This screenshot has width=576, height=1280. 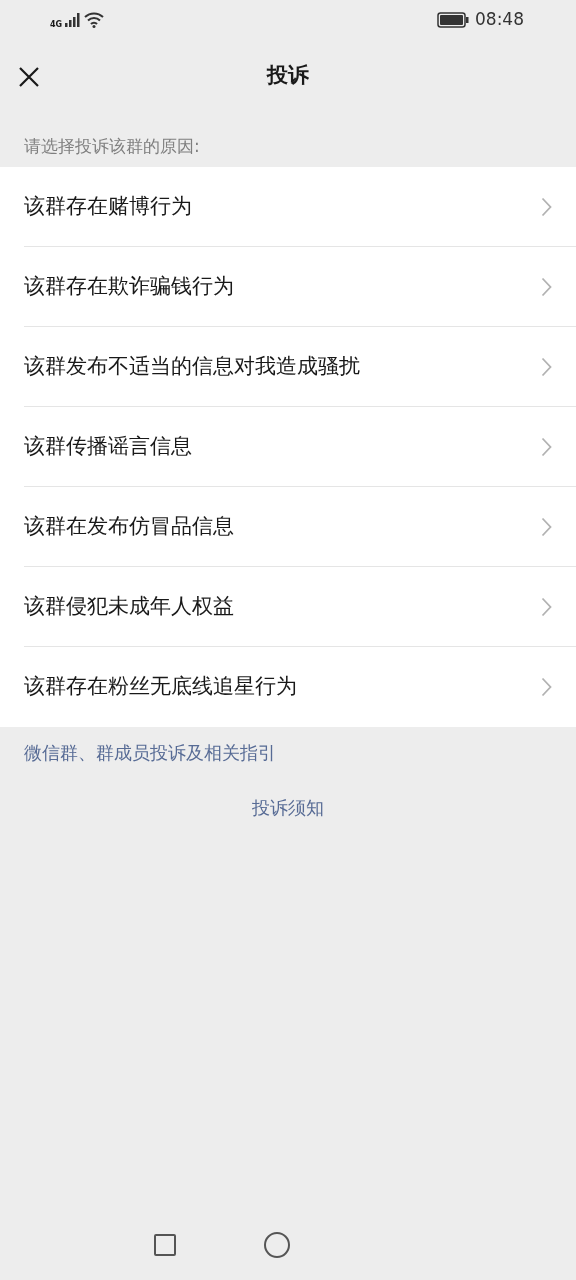 I want to click on section-label: 请选择投诉该群的原因:, so click(x=112, y=146).